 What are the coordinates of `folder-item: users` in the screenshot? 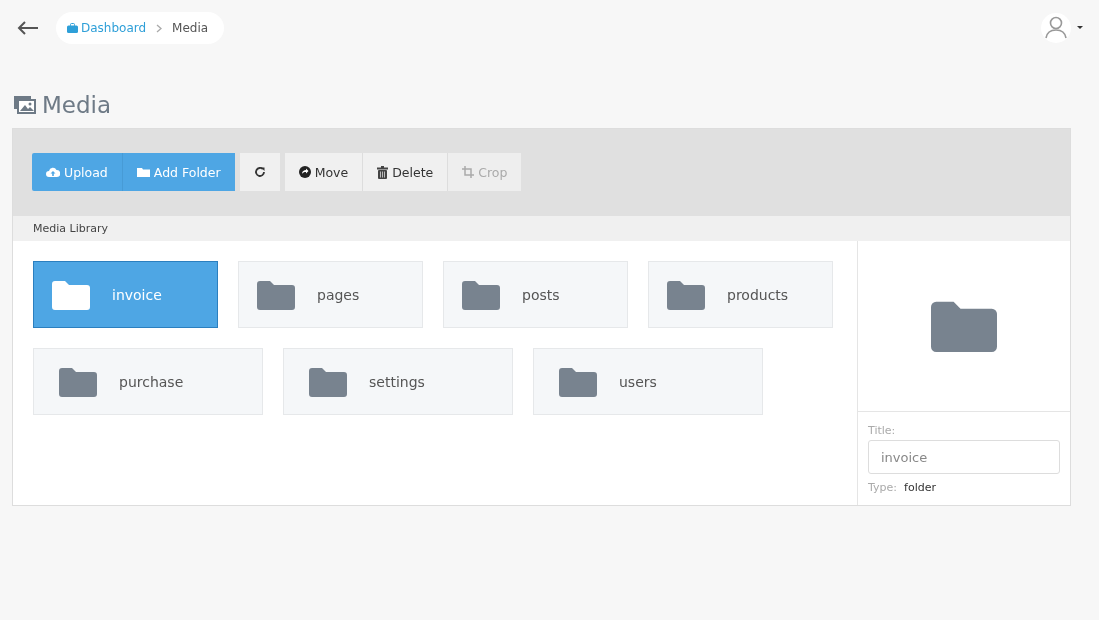 It's located at (648, 381).